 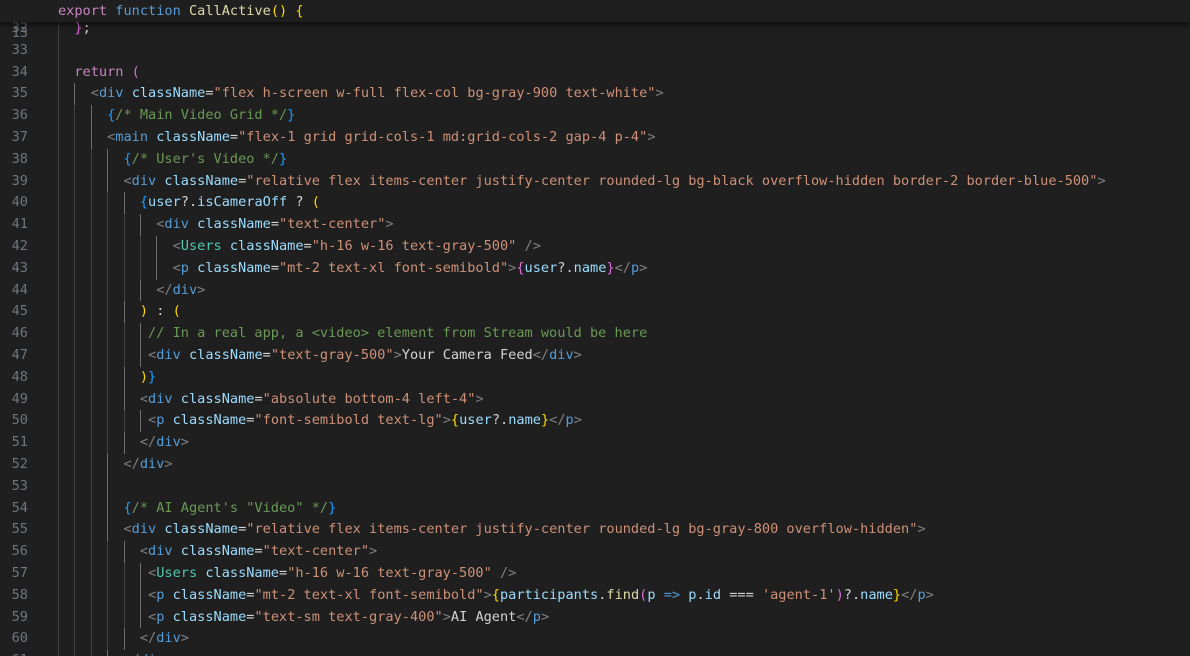 What do you see at coordinates (19, 224) in the screenshot?
I see `line-number: 41` at bounding box center [19, 224].